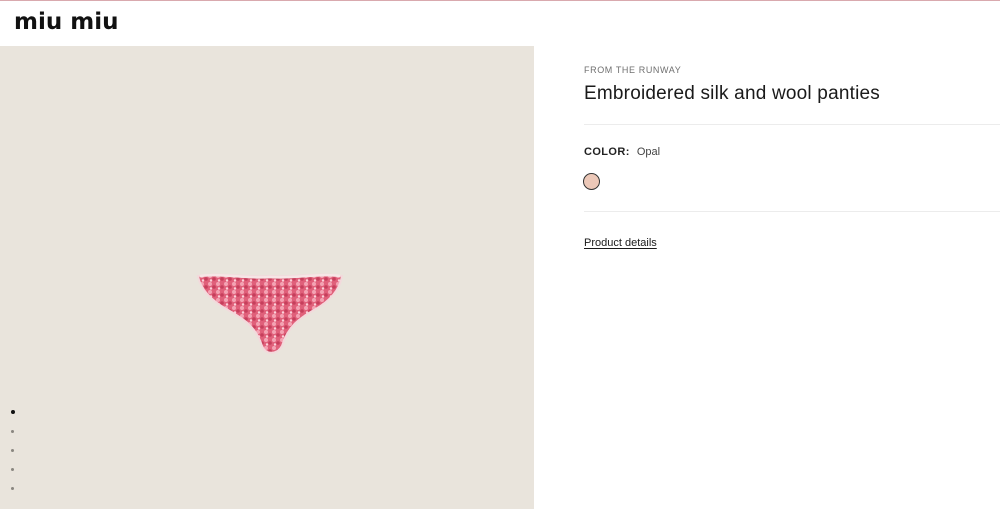 The width and height of the screenshot is (1000, 509). What do you see at coordinates (270, 313) in the screenshot?
I see `embroidered-panties-image` at bounding box center [270, 313].